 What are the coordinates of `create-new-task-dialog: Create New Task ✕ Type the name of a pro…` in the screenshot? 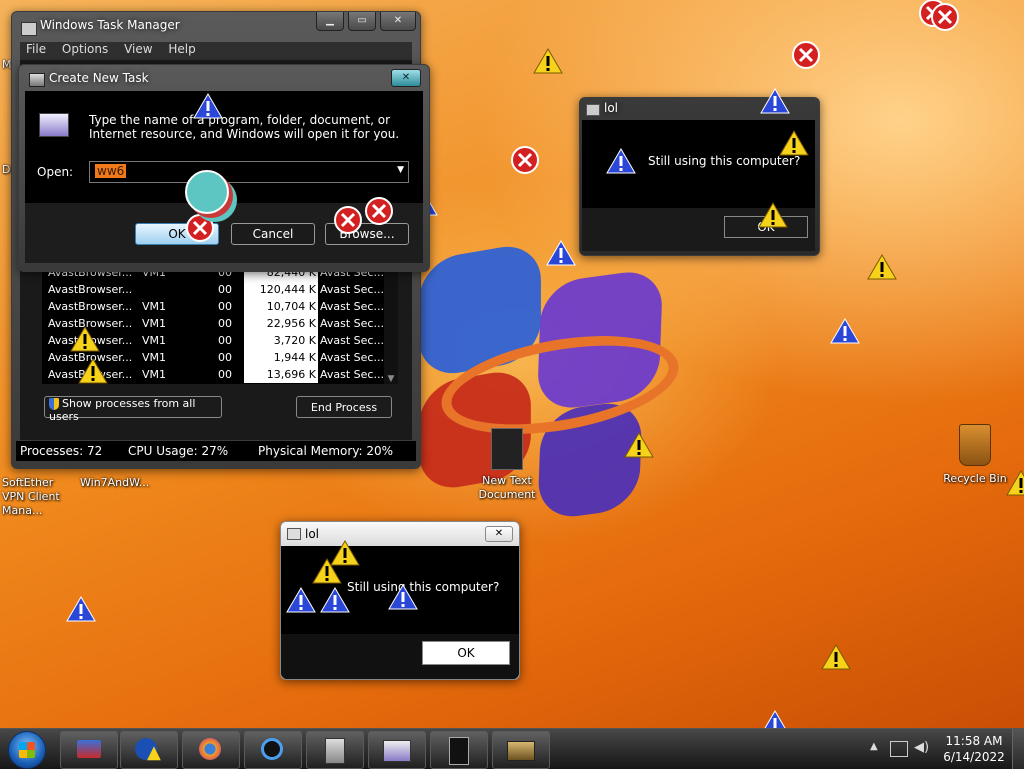 It's located at (224, 168).